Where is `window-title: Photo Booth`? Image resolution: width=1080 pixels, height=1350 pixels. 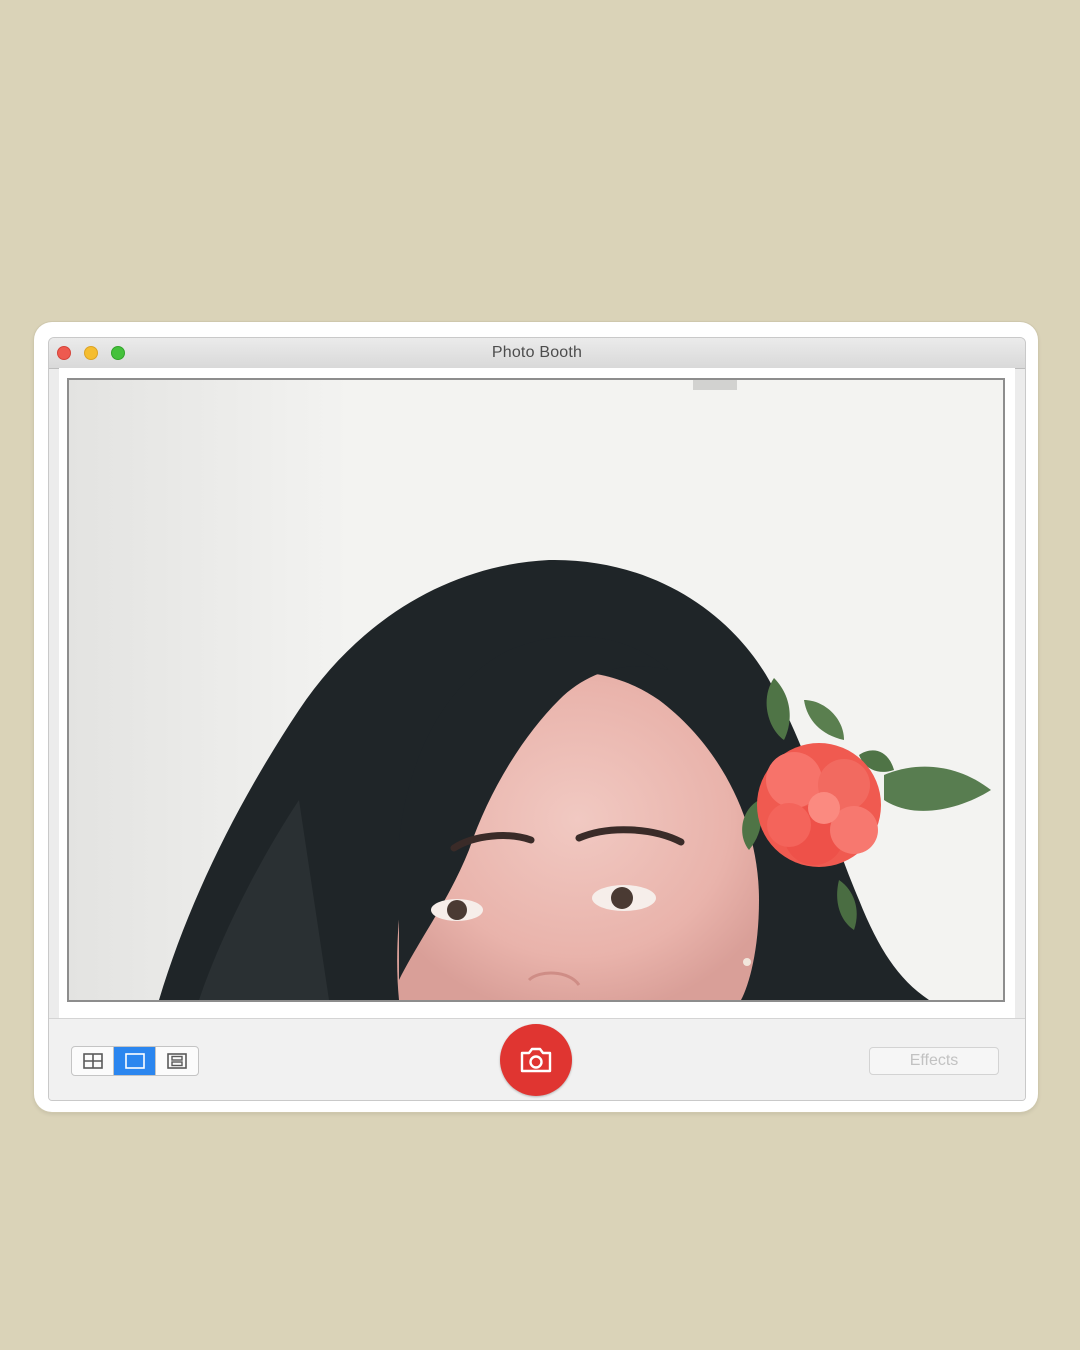
window-title: Photo Booth is located at coordinates (537, 352).